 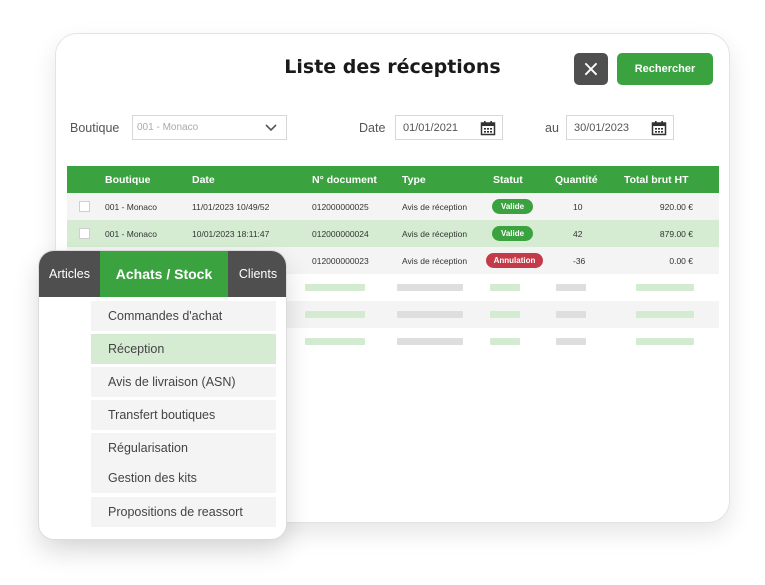 I want to click on cell-total: 920.00 €, so click(x=676, y=207).